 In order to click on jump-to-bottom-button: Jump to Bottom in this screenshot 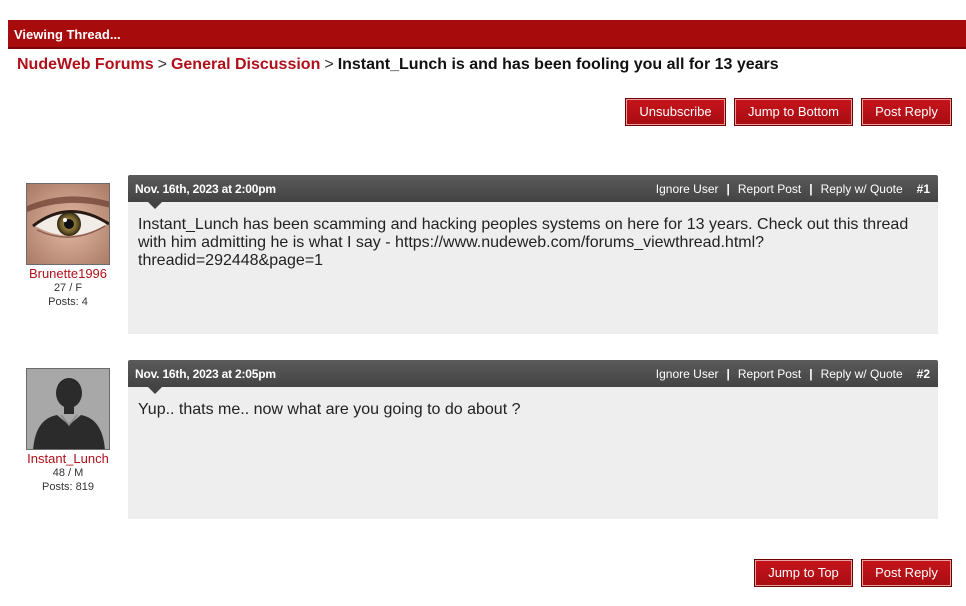, I will do `click(793, 112)`.